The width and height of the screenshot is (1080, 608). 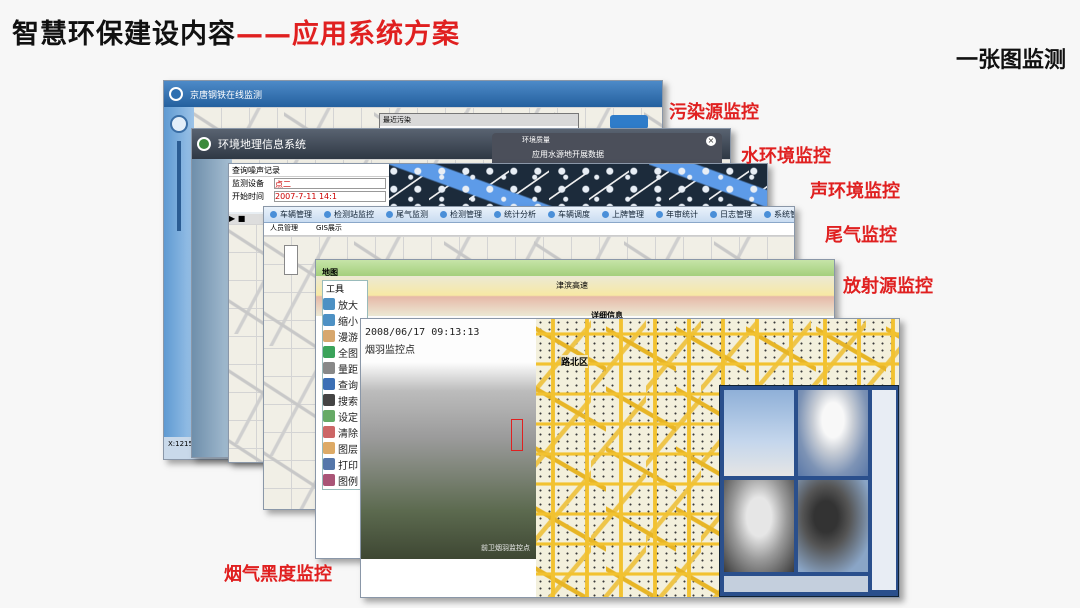 What do you see at coordinates (529, 229) in the screenshot?
I see `sub-tabs: 人员管理 GIS展示` at bounding box center [529, 229].